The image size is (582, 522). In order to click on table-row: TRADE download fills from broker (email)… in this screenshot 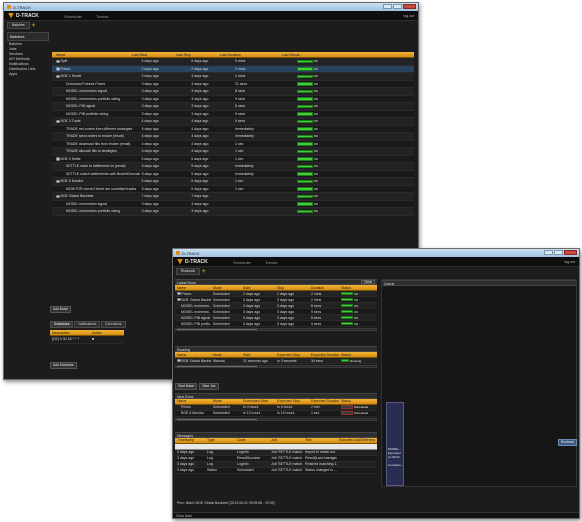, I will do `click(233, 144)`.